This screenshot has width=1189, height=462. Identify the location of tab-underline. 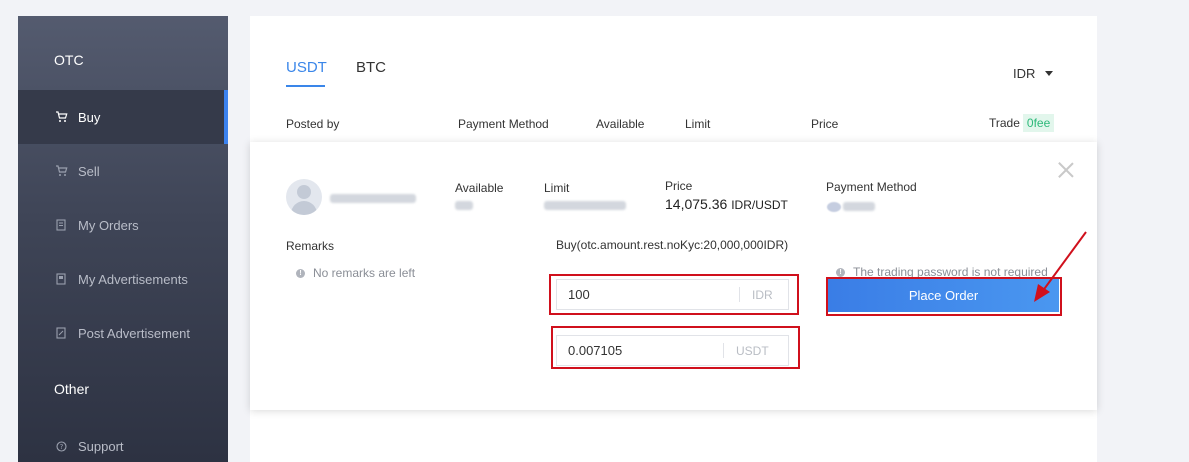
(305, 86).